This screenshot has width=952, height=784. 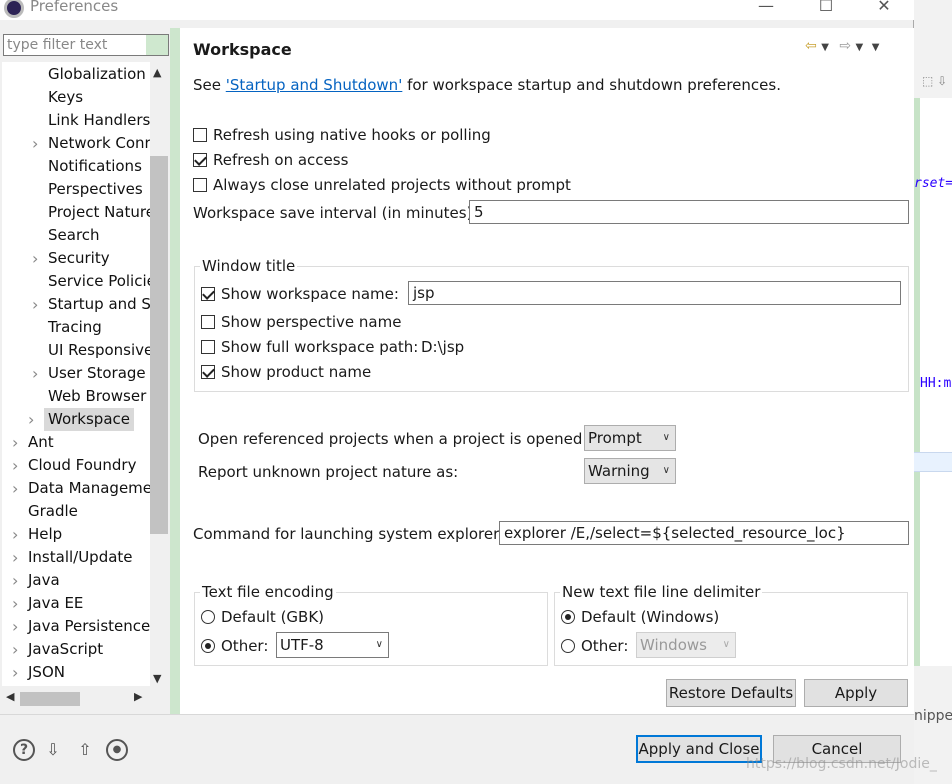 I want to click on delimiter-default-radio: Default (Windows), so click(x=640, y=617).